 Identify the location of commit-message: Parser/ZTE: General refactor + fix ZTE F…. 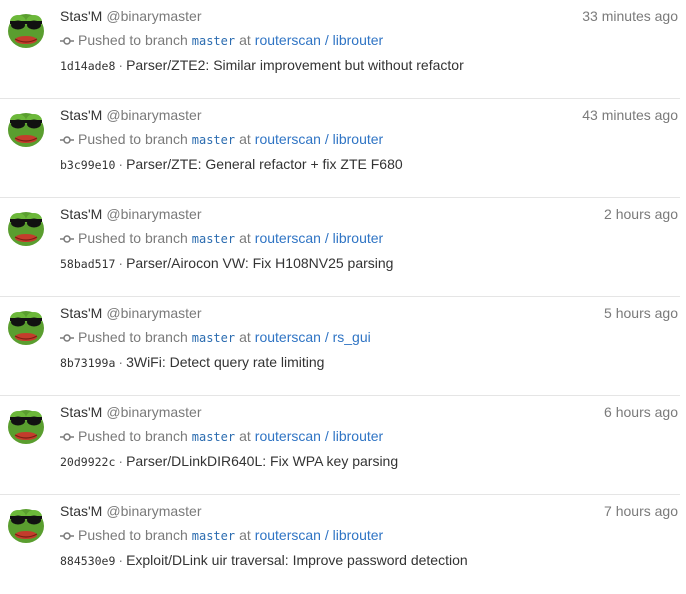
(264, 164).